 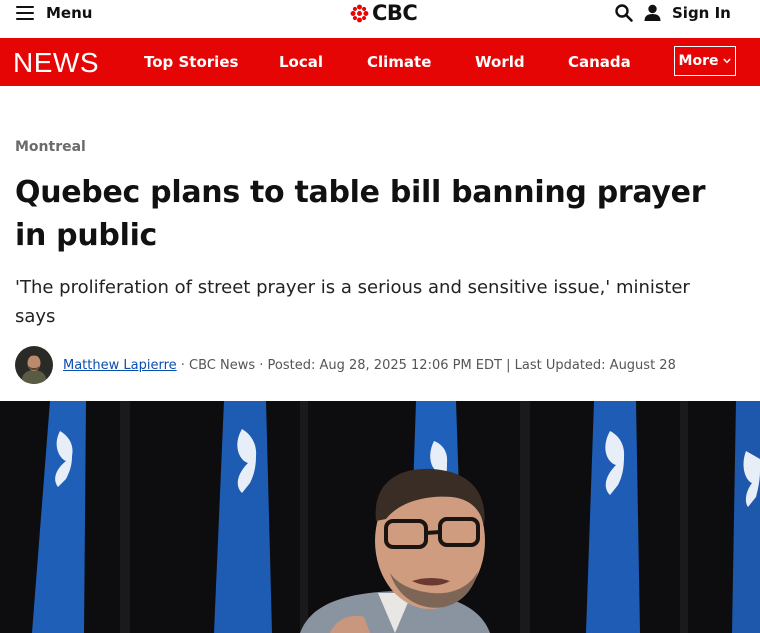 What do you see at coordinates (701, 13) in the screenshot?
I see `sign-in-label: Sign In` at bounding box center [701, 13].